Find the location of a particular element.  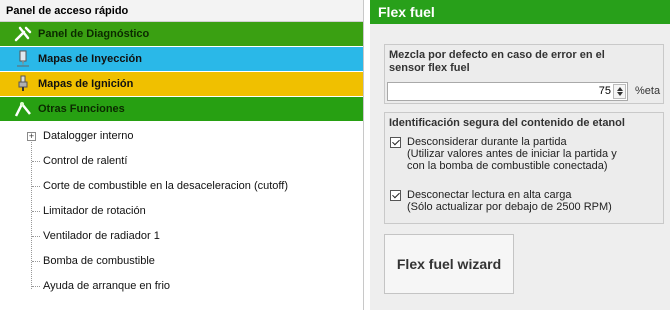

flex-fuel-header: Flex fuel is located at coordinates (520, 12).